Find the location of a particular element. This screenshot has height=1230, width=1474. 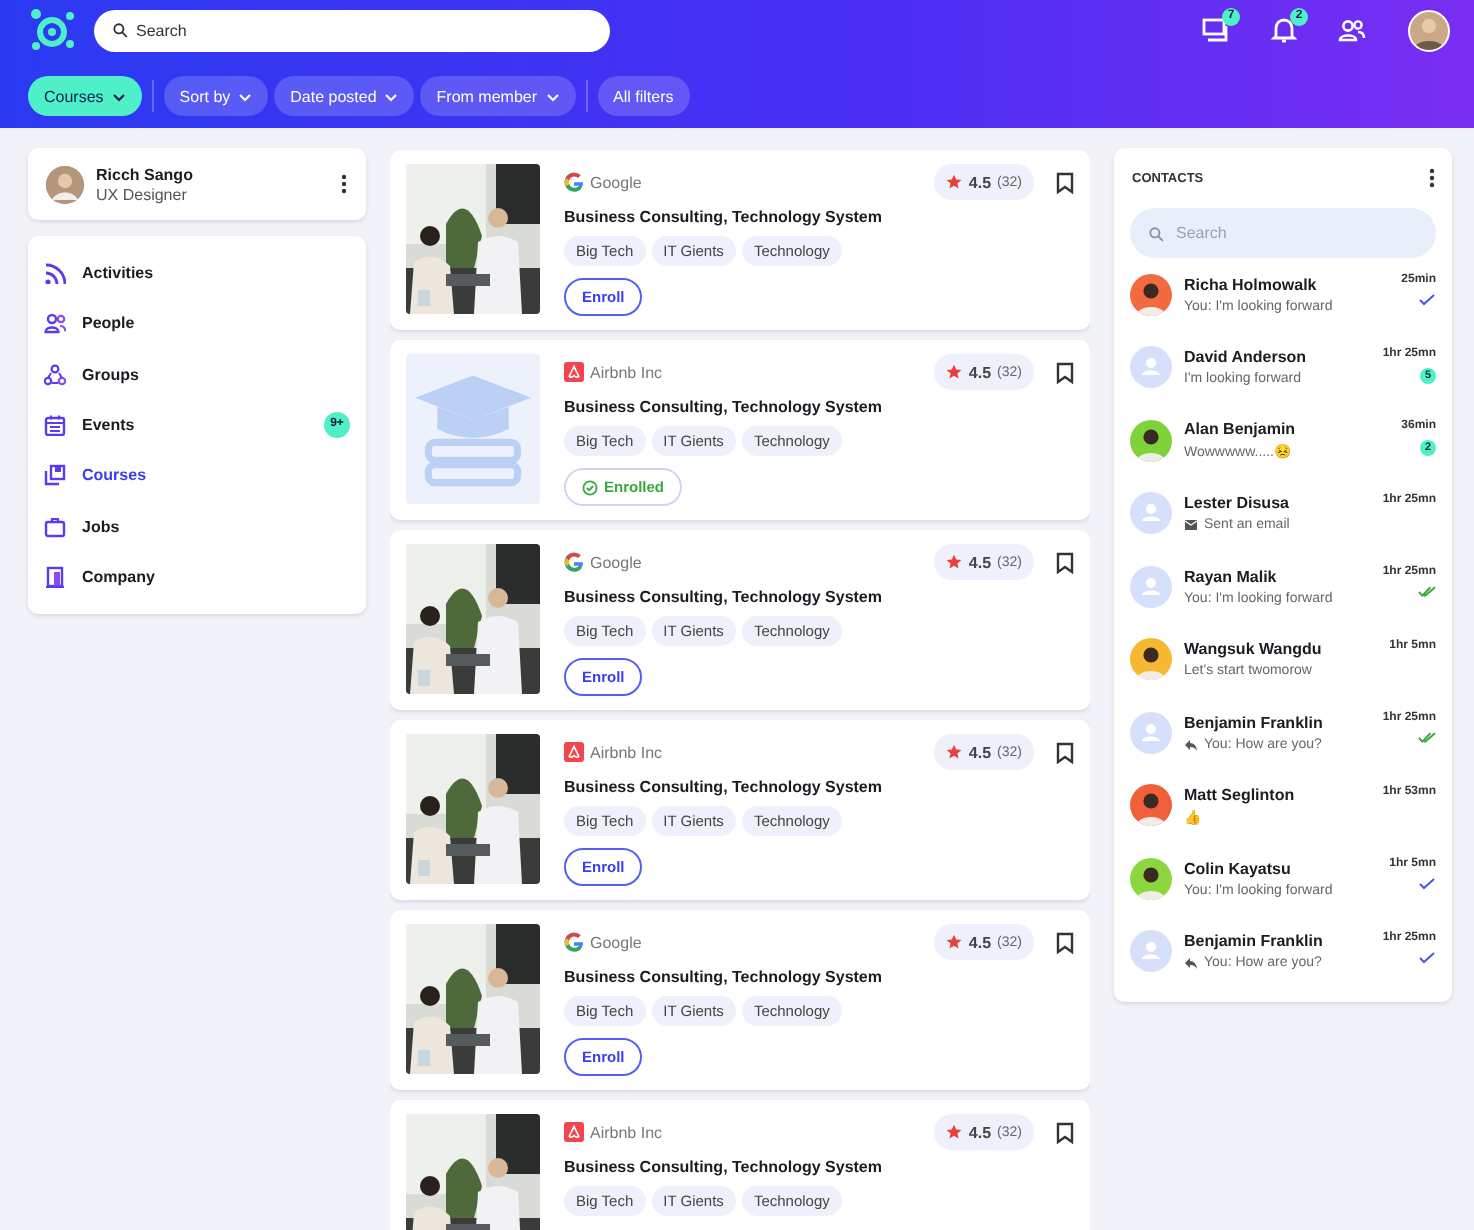

sidebar-item: Jobs is located at coordinates (197, 526).